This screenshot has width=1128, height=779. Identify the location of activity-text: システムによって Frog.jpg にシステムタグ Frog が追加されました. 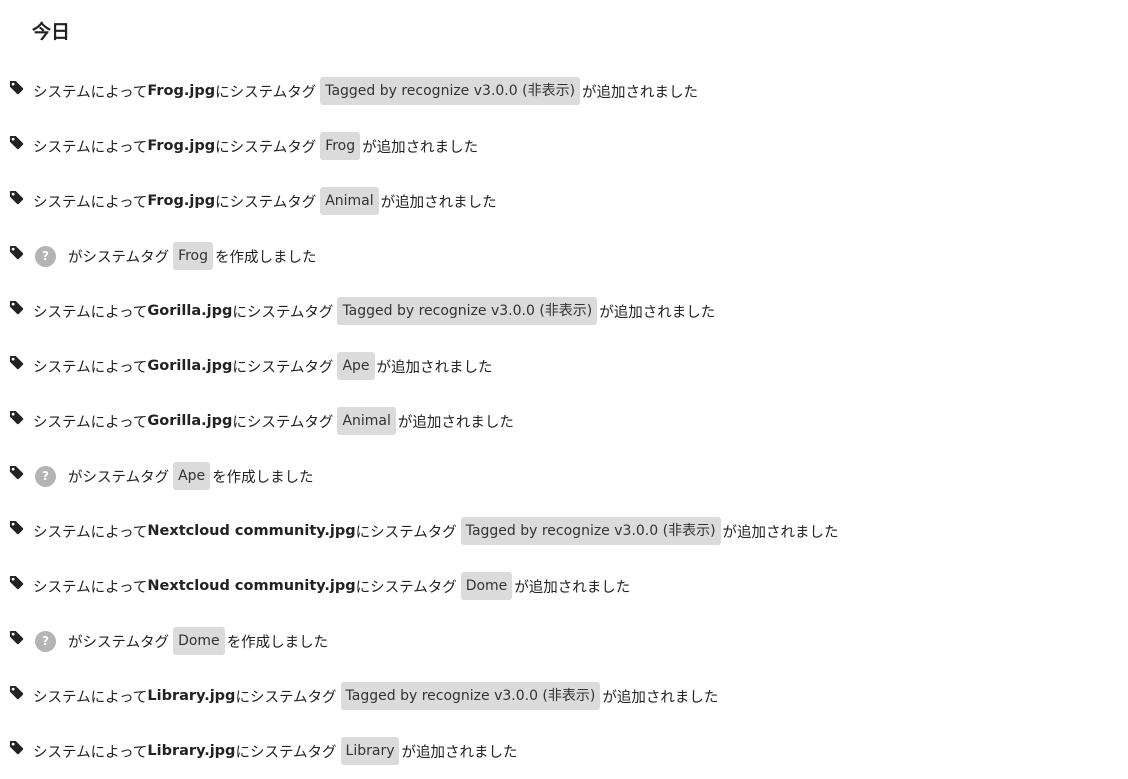
(255, 146).